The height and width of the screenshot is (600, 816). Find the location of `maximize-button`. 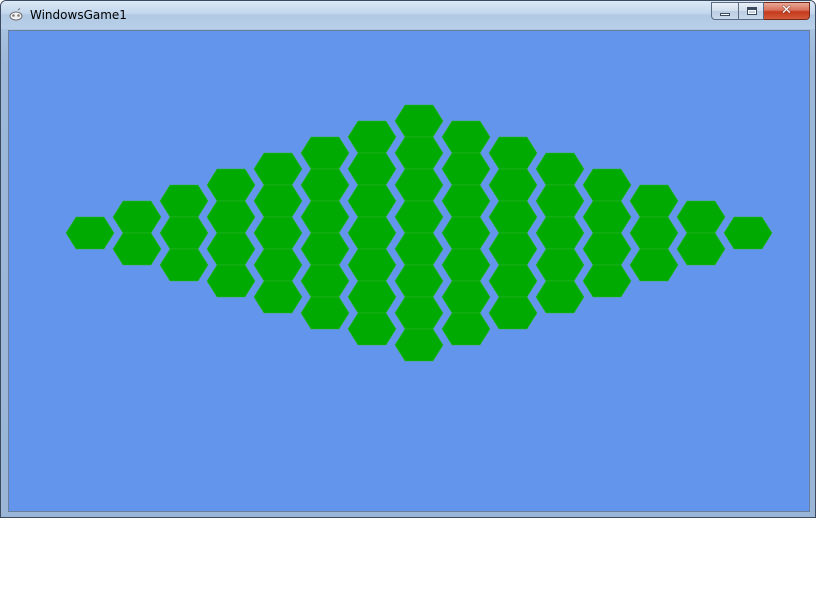

maximize-button is located at coordinates (751, 11).